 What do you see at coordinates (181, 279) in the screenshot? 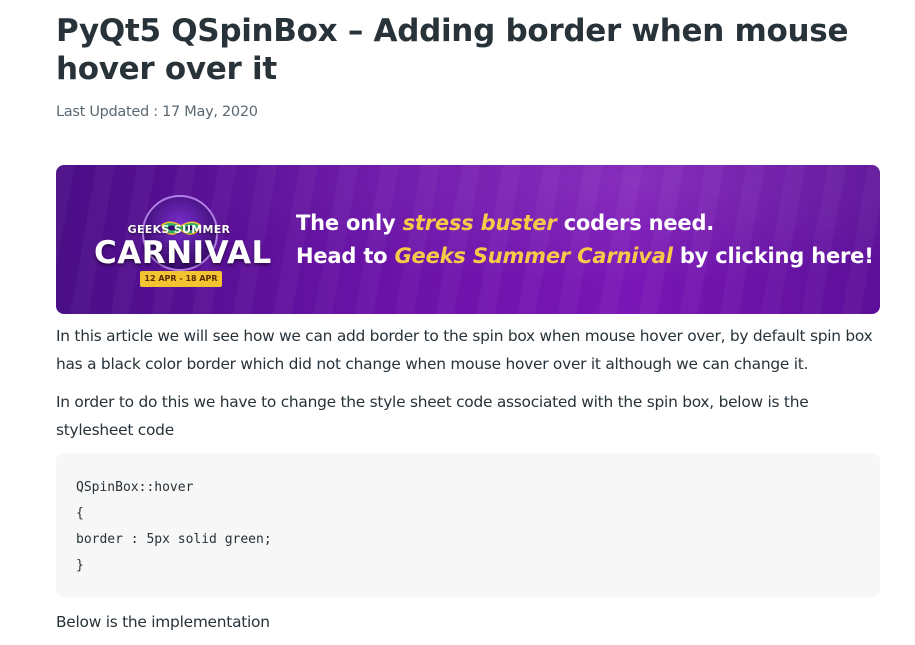
I see `logo-dates-ribbon: 12 APR - 18 APR` at bounding box center [181, 279].